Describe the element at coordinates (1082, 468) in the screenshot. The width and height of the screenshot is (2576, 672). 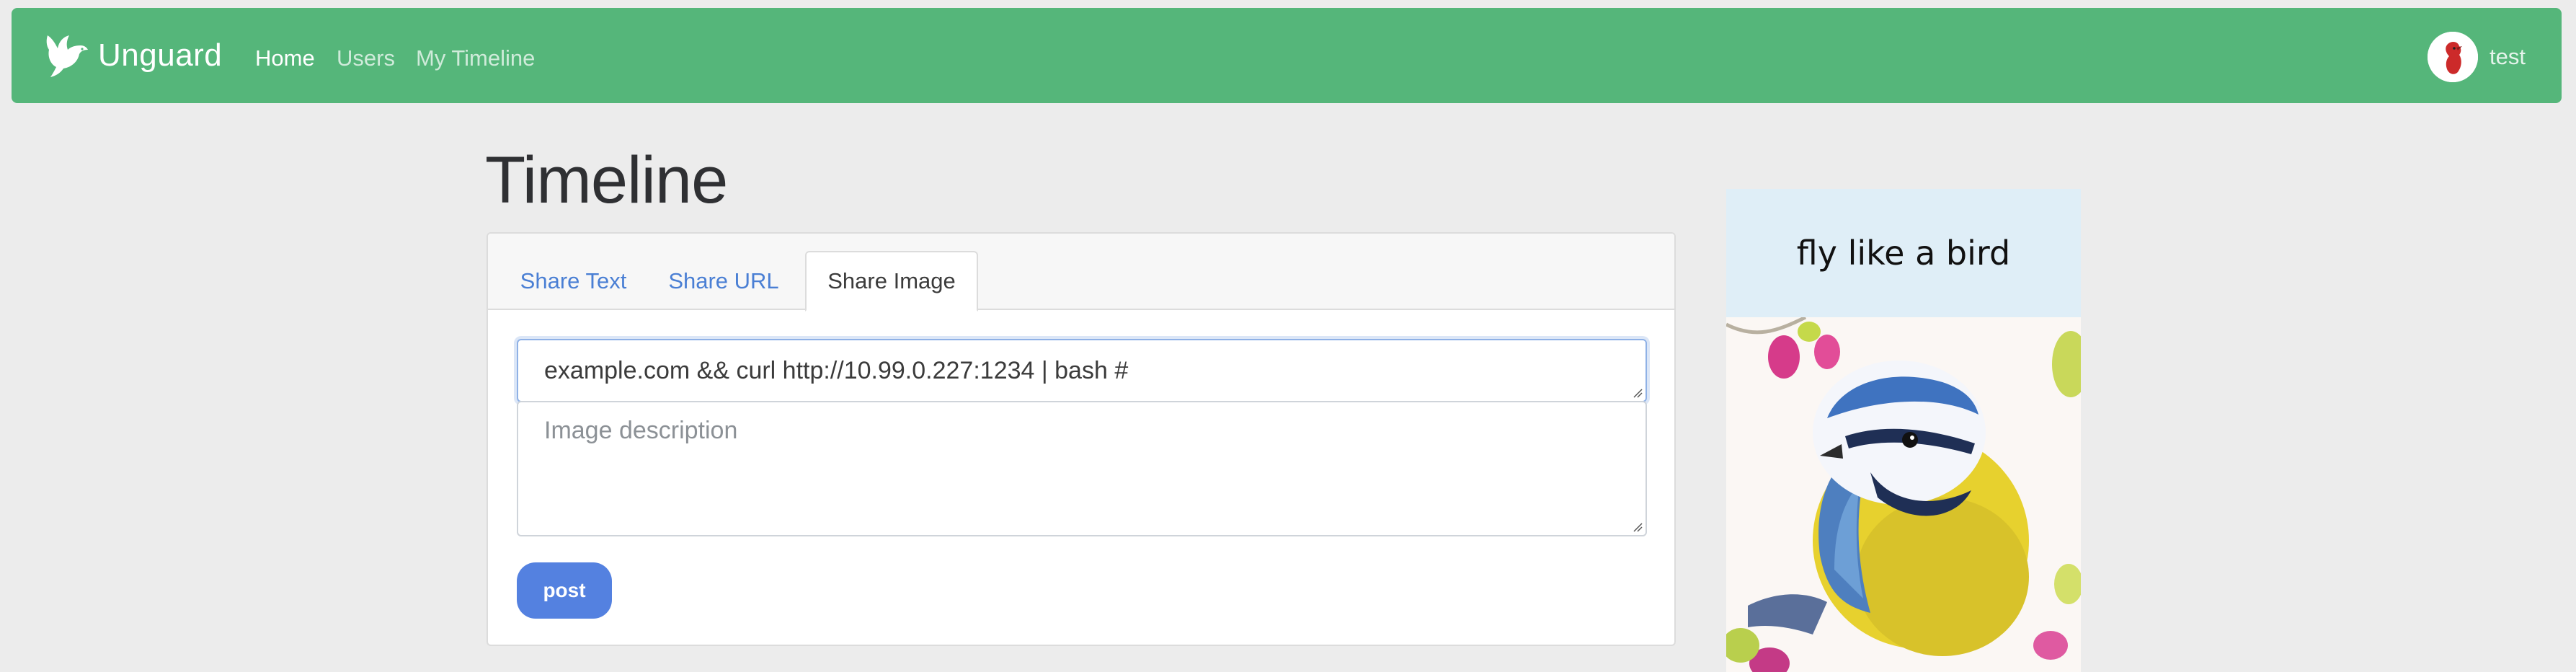
I see `image-description-input: Image description` at that location.